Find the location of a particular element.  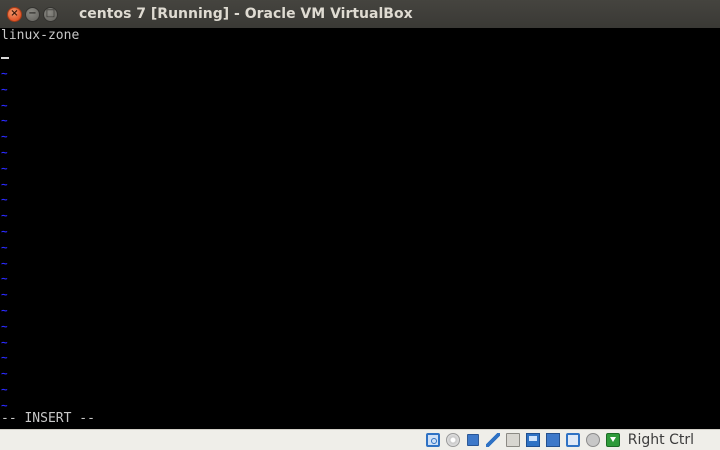

window-controls: × − □ is located at coordinates (37, 14).